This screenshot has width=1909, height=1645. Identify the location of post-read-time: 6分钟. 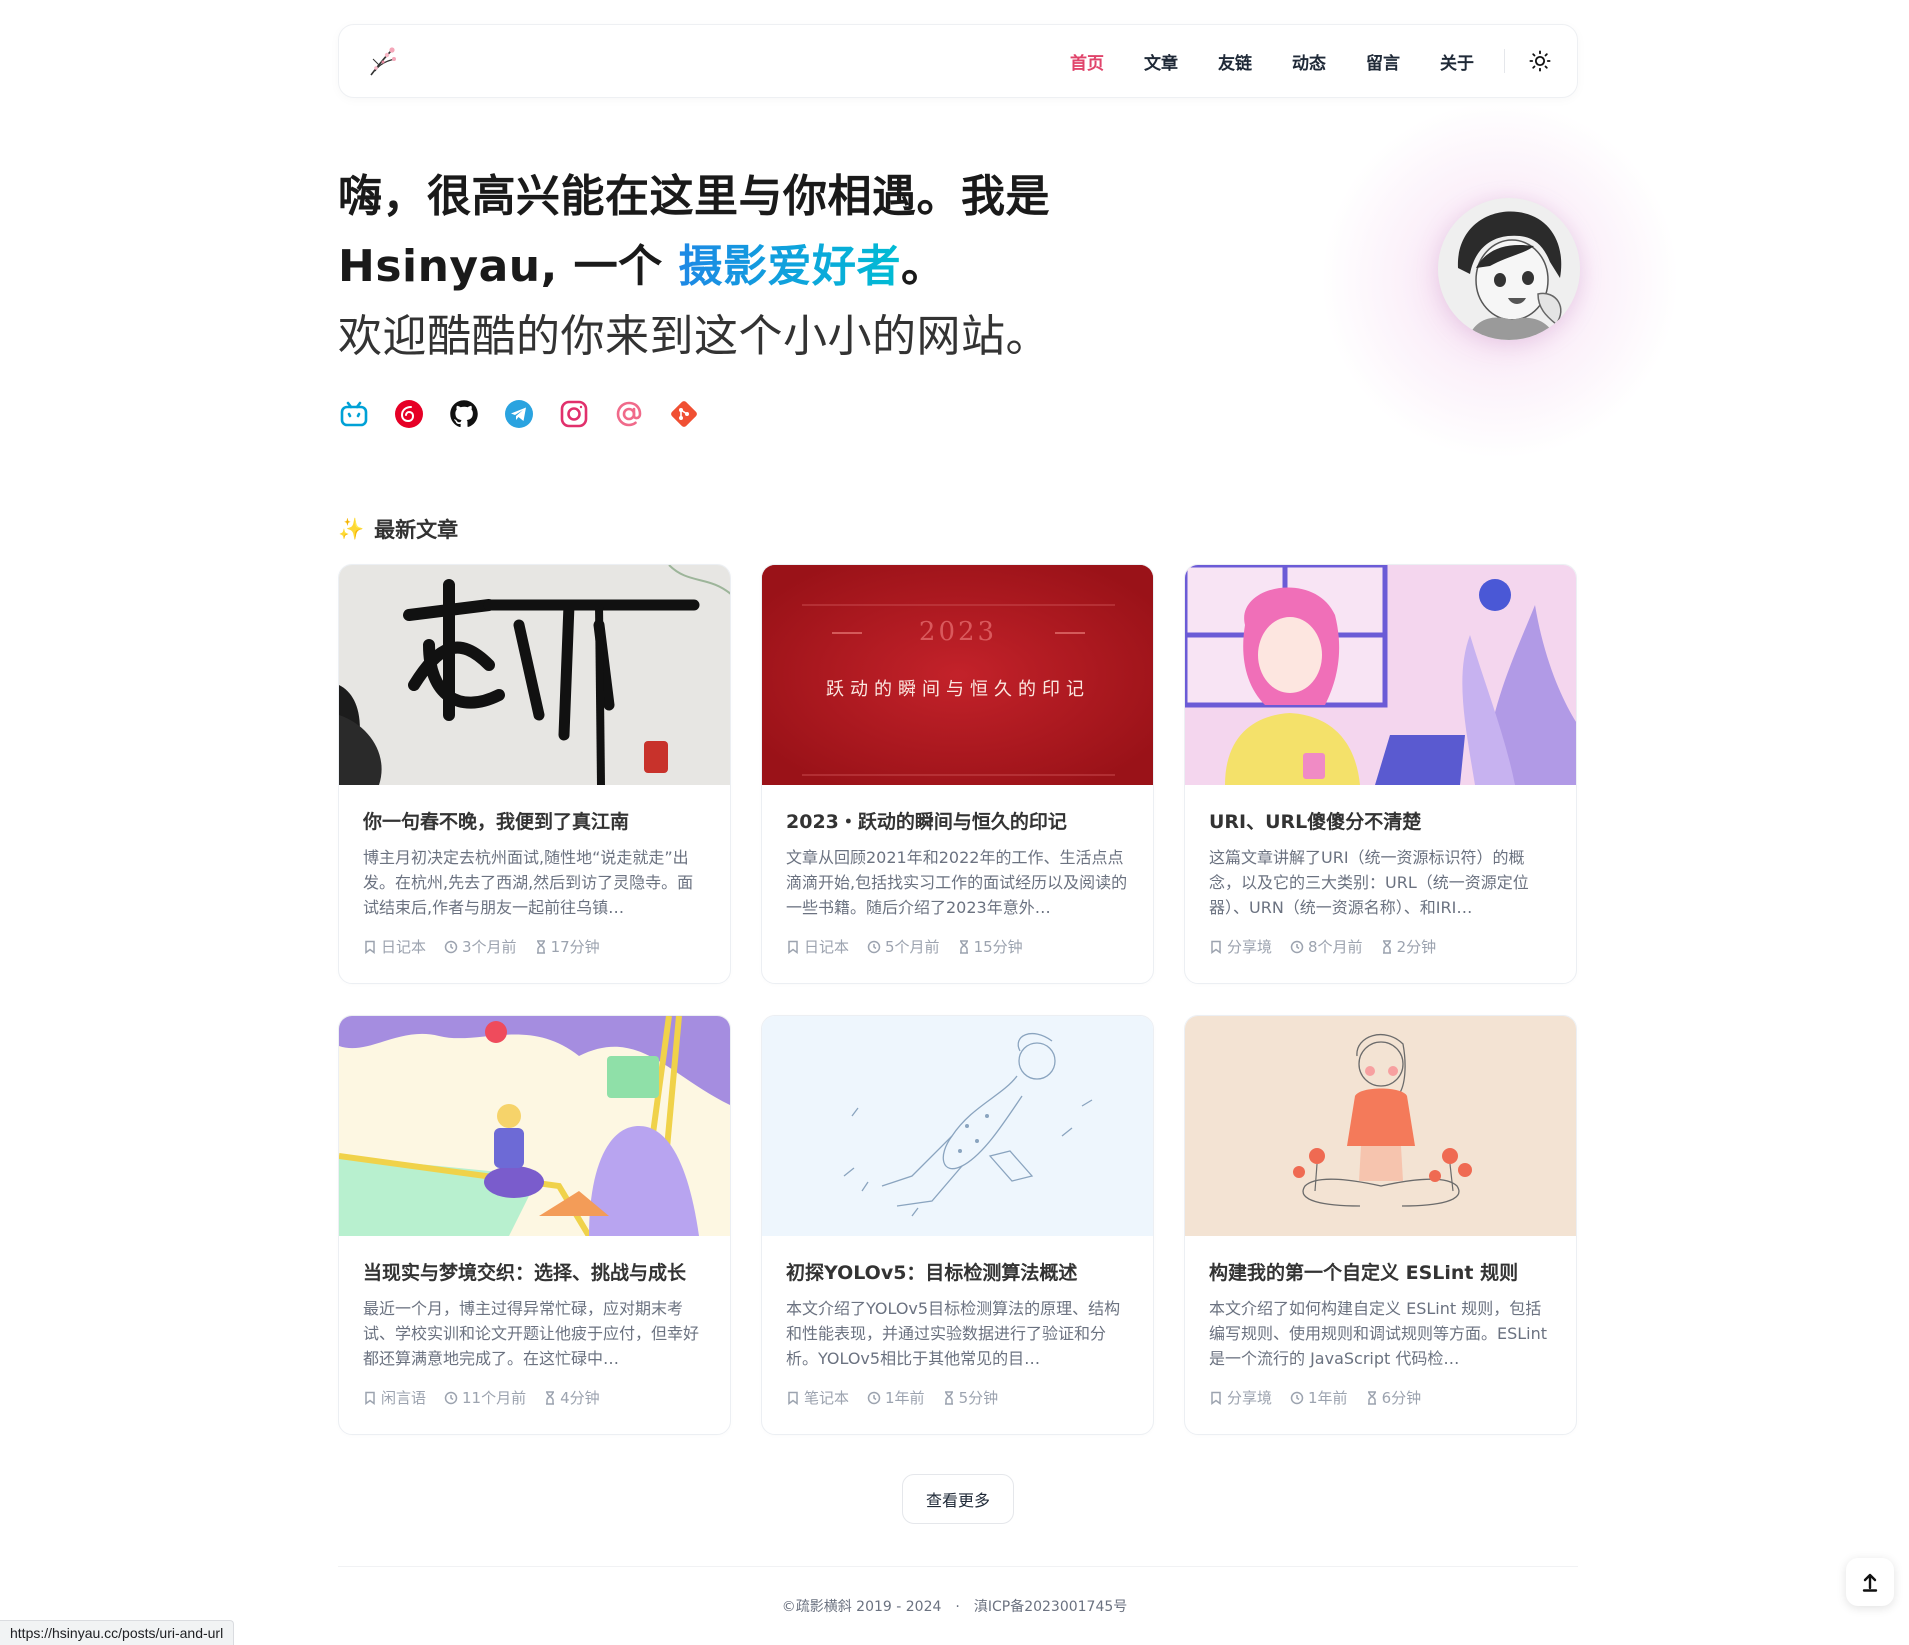
(1401, 1398).